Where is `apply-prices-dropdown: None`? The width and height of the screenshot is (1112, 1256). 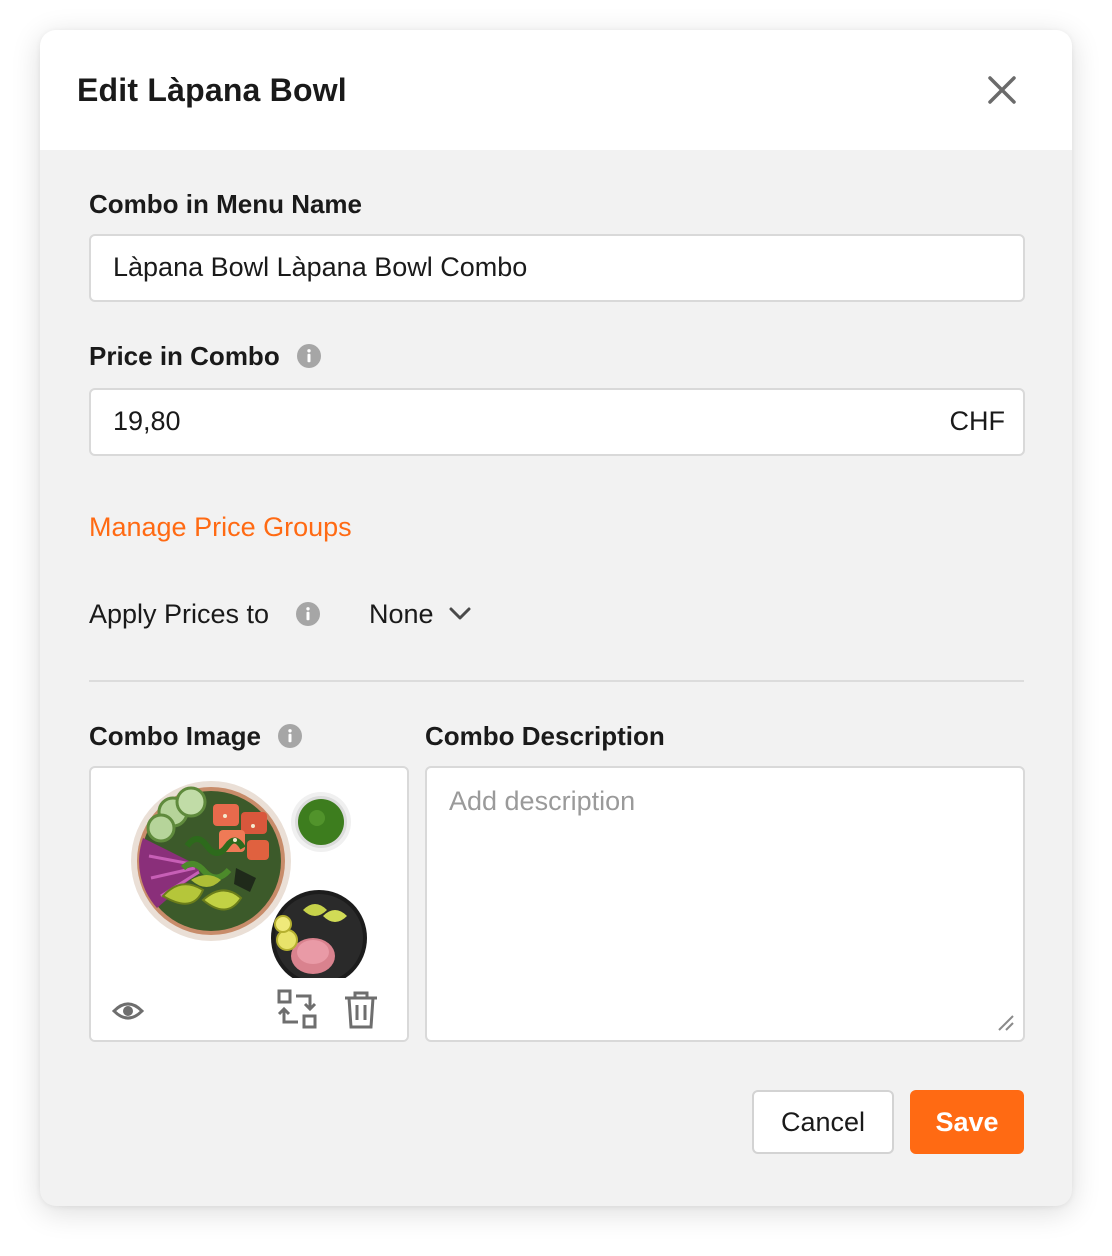 apply-prices-dropdown: None is located at coordinates (421, 614).